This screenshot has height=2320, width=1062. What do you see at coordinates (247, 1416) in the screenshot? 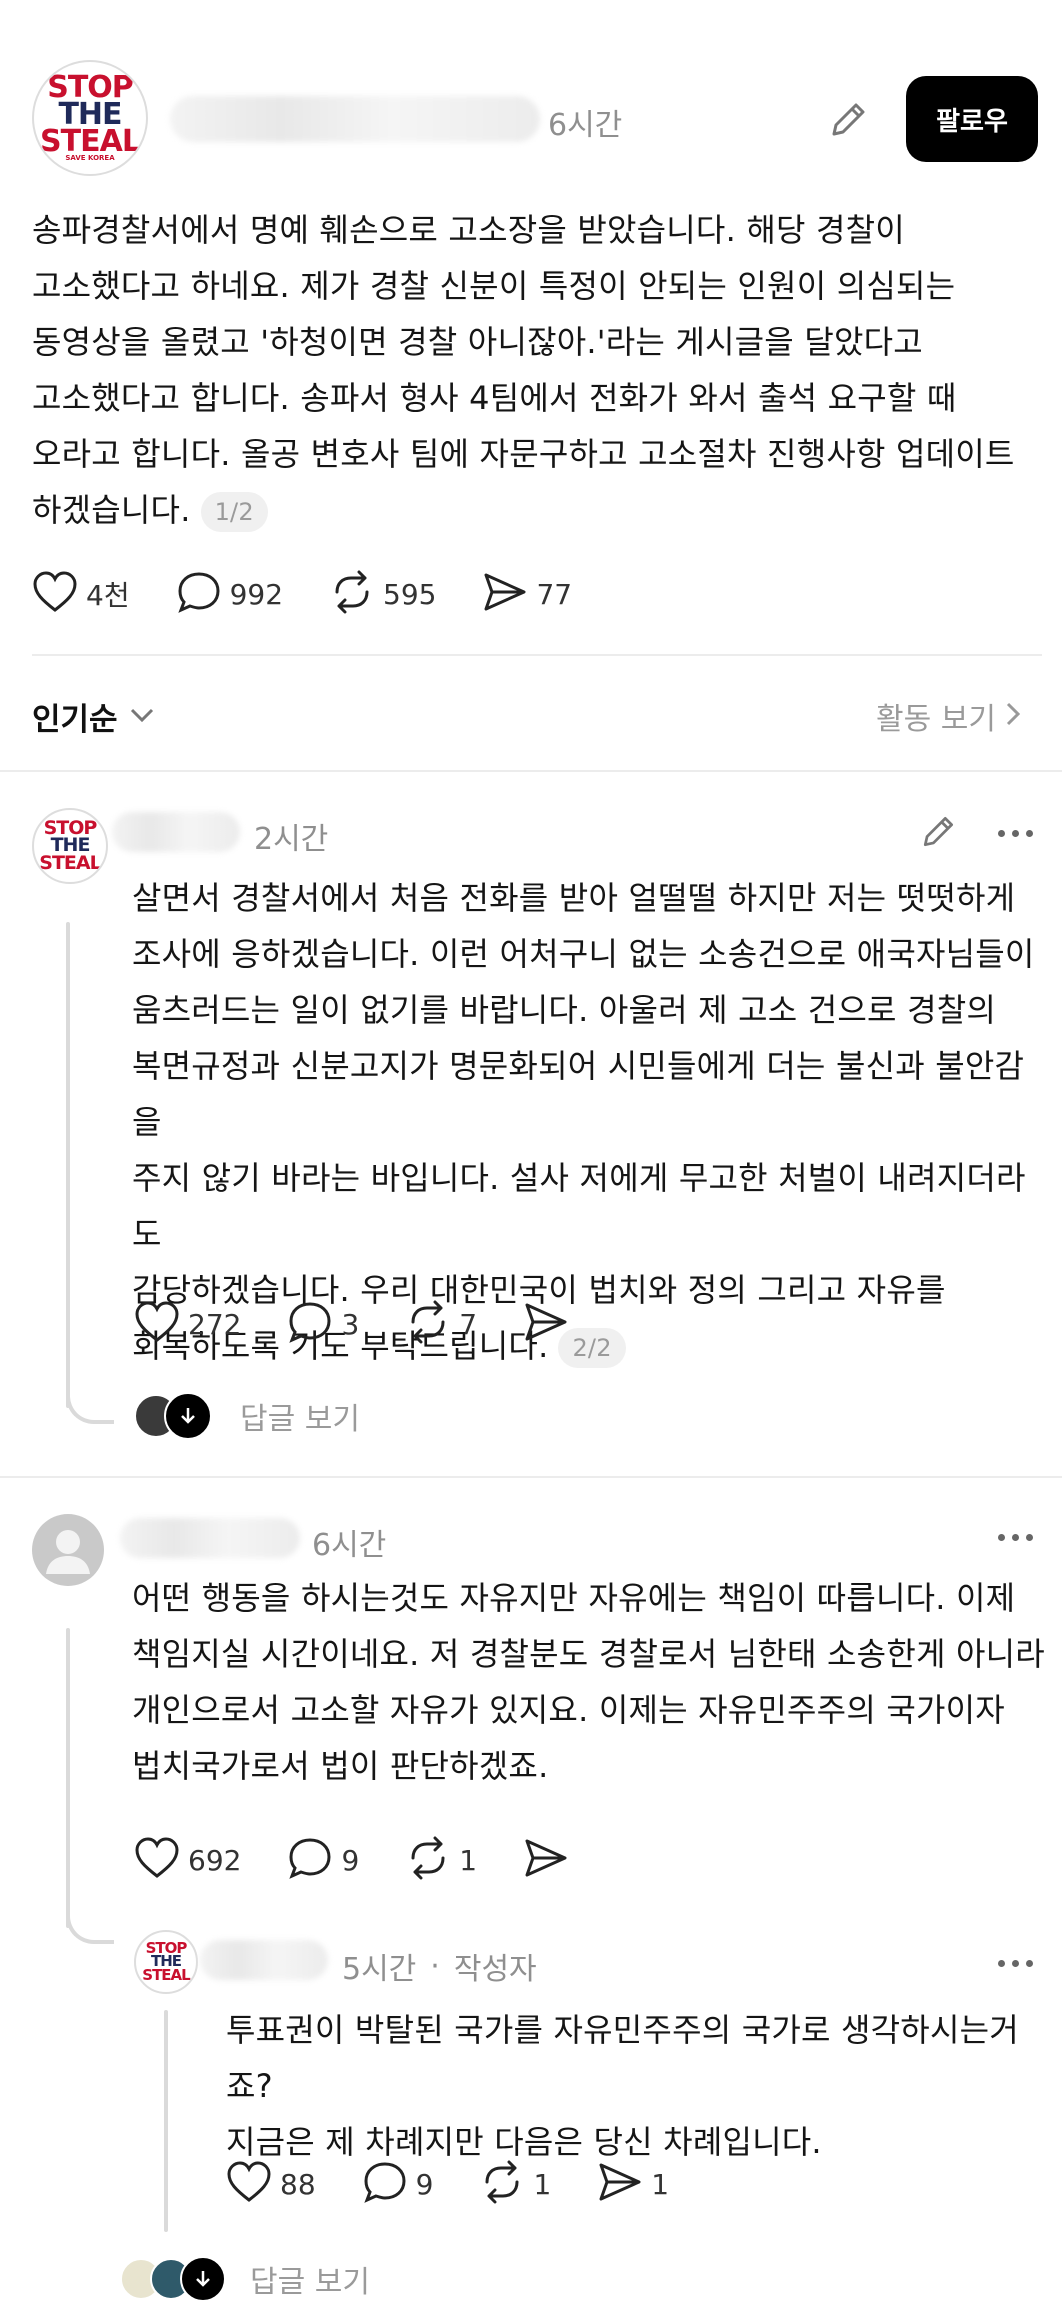
I see `reply1-view-replies: 답글 보기` at bounding box center [247, 1416].